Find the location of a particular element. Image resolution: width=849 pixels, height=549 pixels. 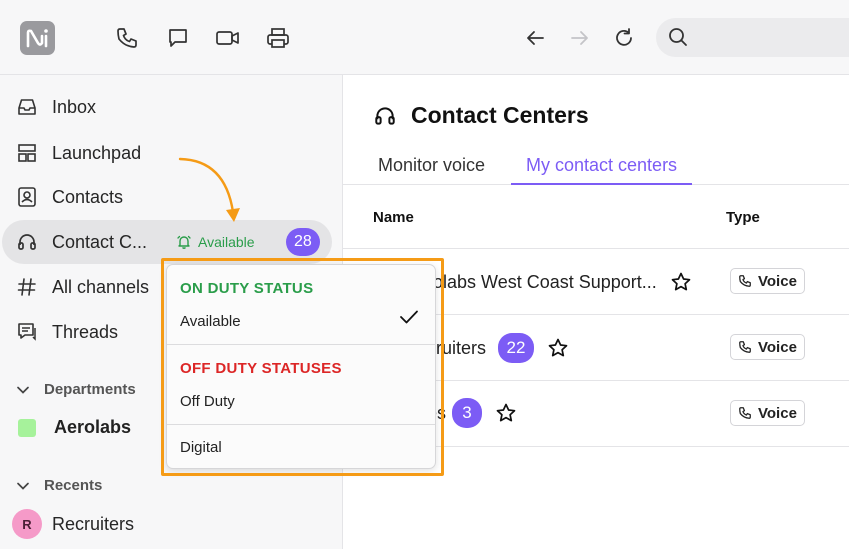

avatar: R is located at coordinates (27, 524).